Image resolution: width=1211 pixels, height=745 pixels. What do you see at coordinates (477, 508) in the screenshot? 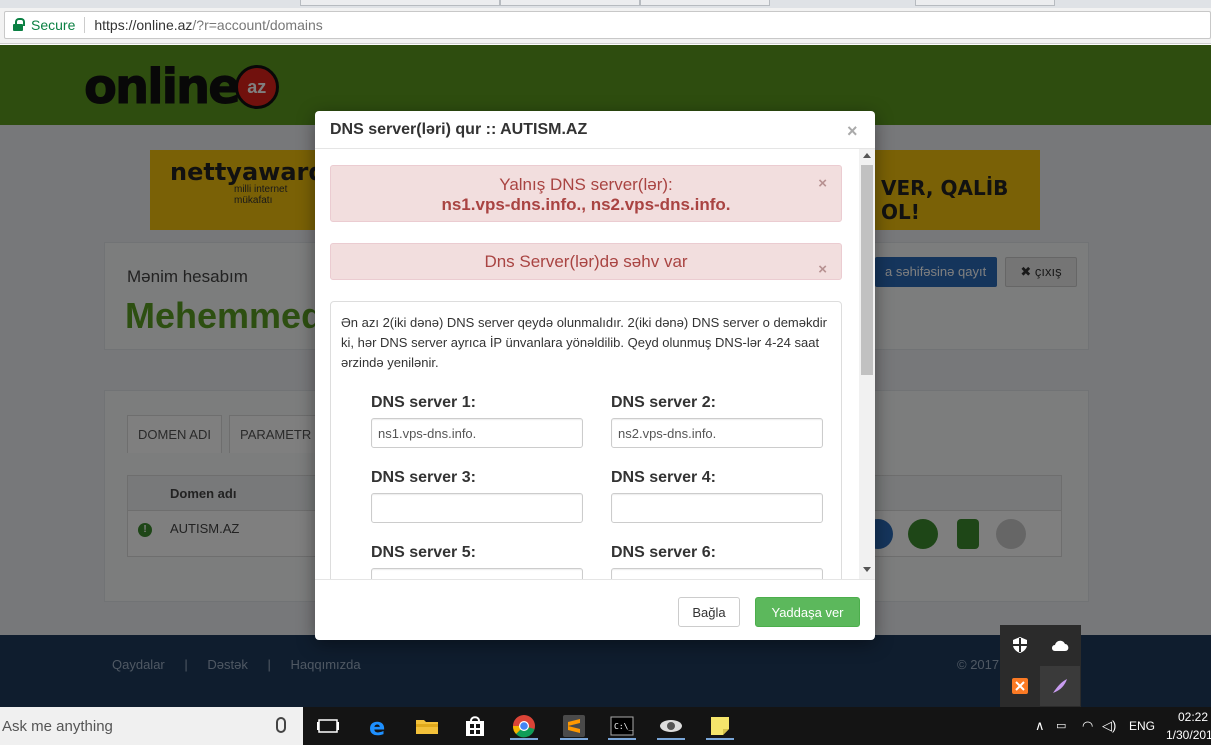
I see `dns-server-3-input` at bounding box center [477, 508].